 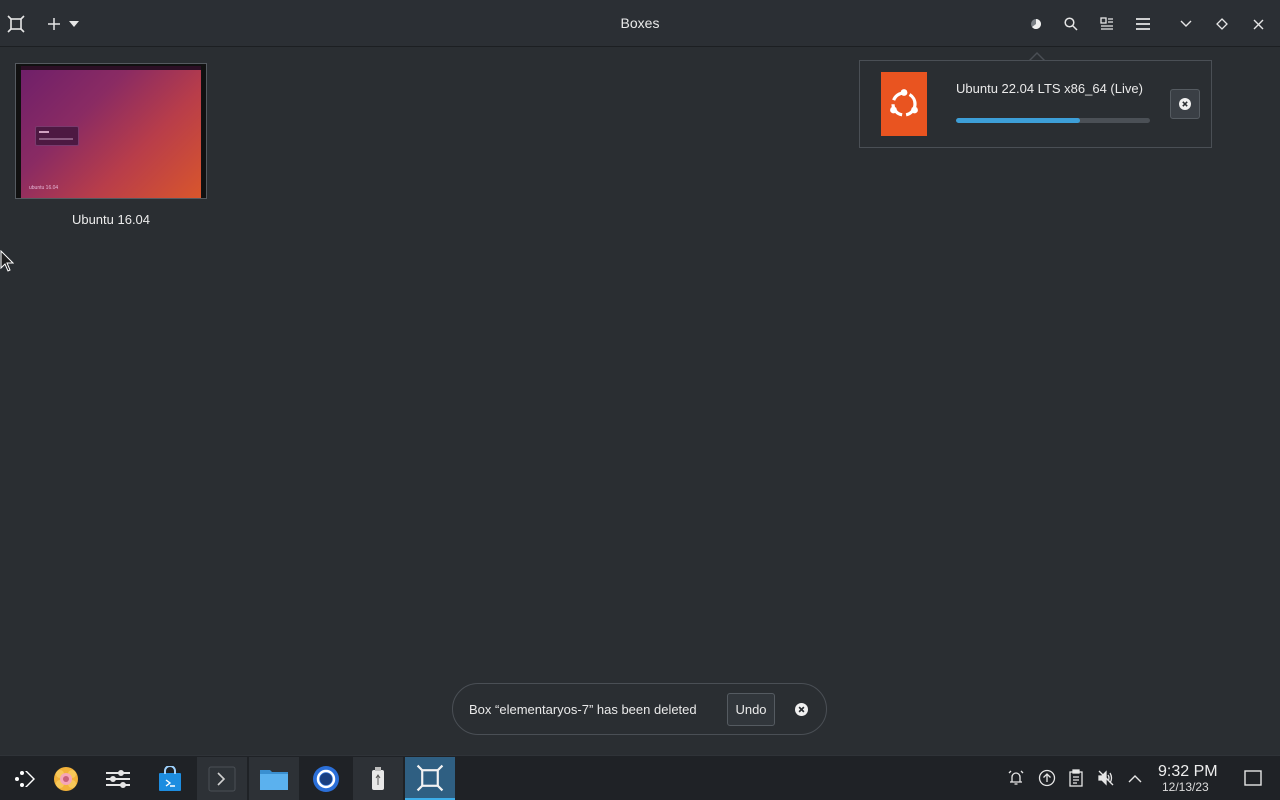 I want to click on store-bag-icon, so click(x=170, y=778).